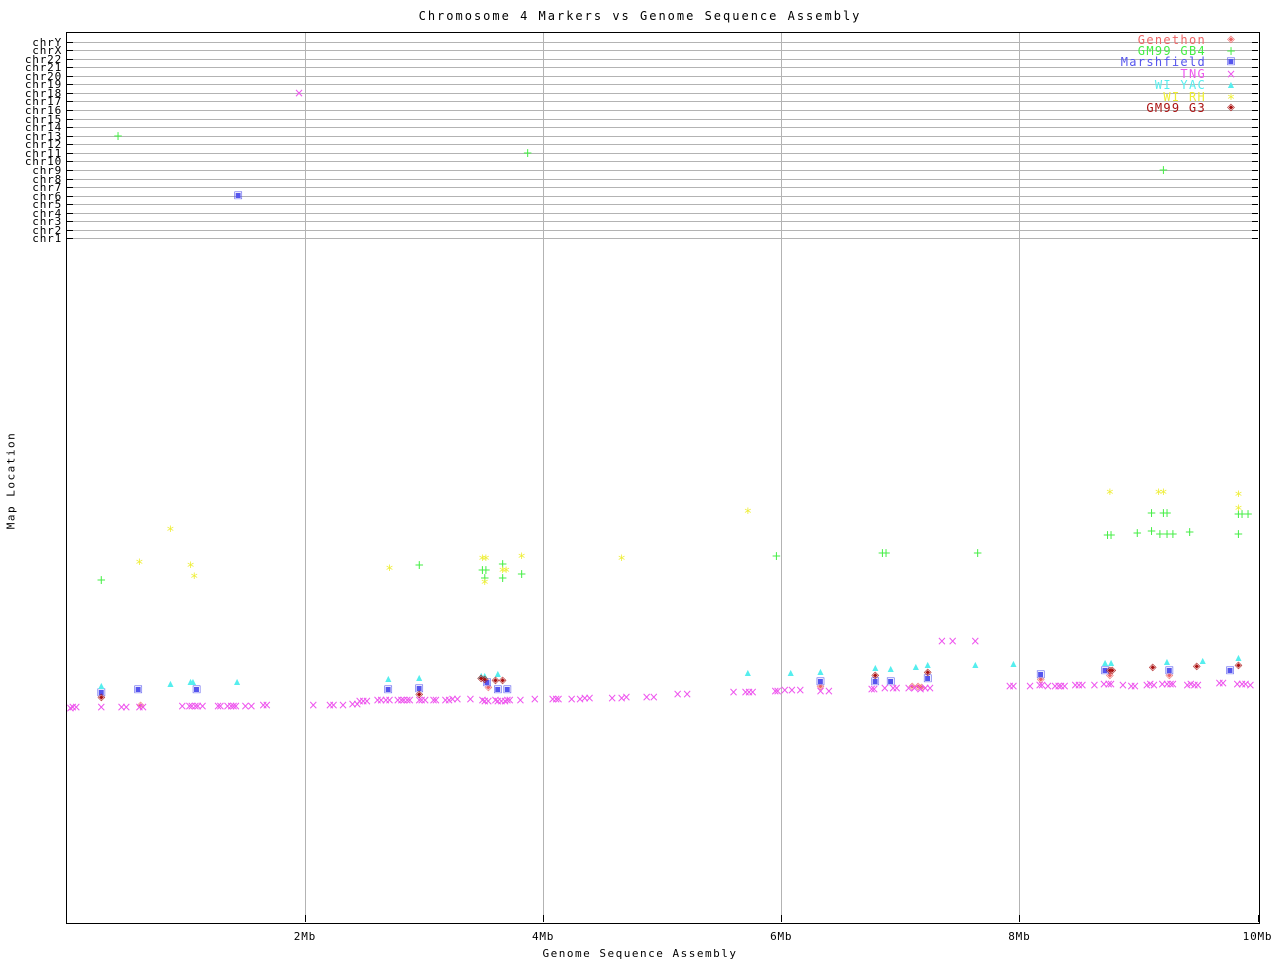 The width and height of the screenshot is (1280, 960). I want to click on chromosome-hit-point: +, so click(118, 135).